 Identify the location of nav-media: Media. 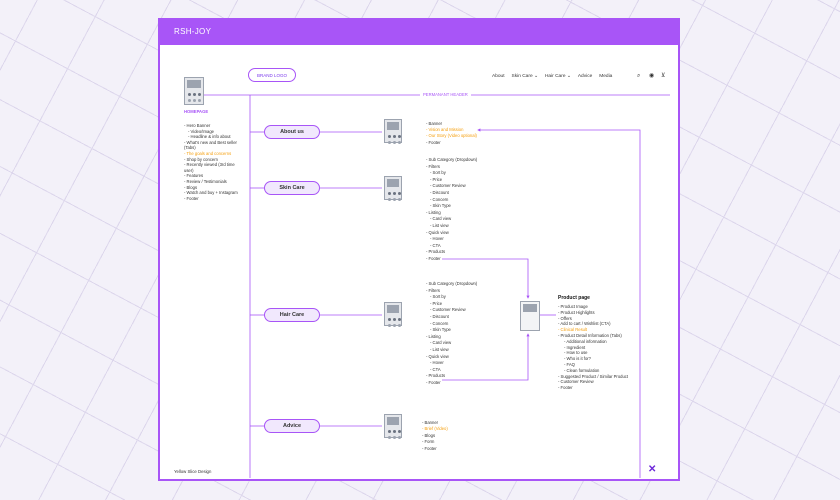
(605, 76).